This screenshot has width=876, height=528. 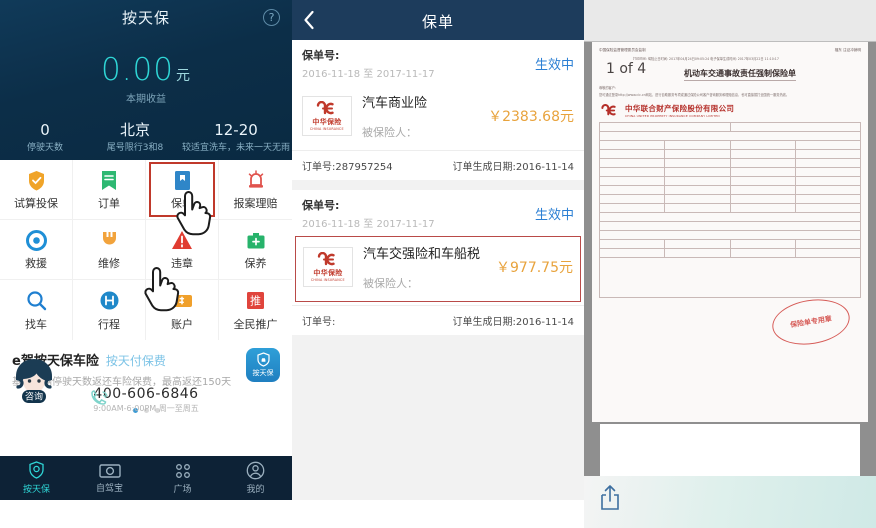 What do you see at coordinates (255, 470) in the screenshot?
I see `user-circle-icon` at bounding box center [255, 470].